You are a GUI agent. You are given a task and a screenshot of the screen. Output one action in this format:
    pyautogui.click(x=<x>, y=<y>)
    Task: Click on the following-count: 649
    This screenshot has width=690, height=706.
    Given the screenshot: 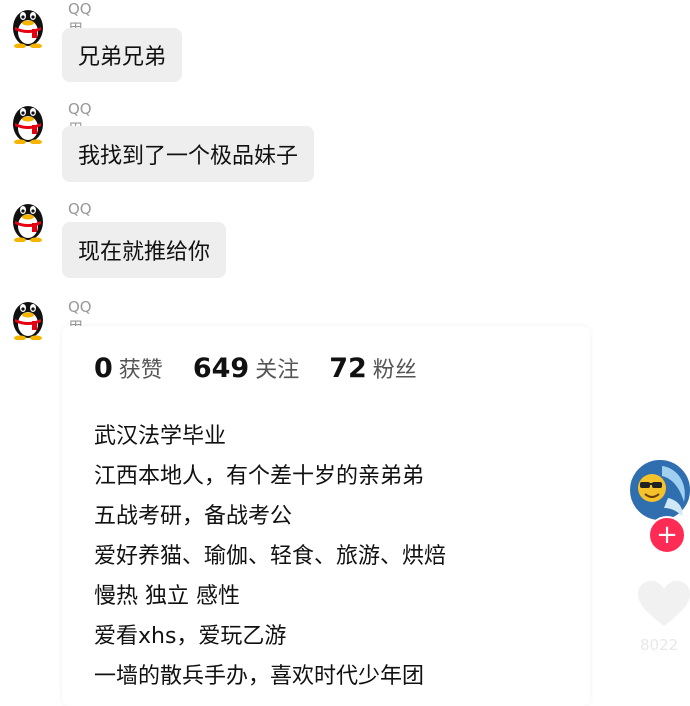 What is the action you would take?
    pyautogui.click(x=221, y=368)
    